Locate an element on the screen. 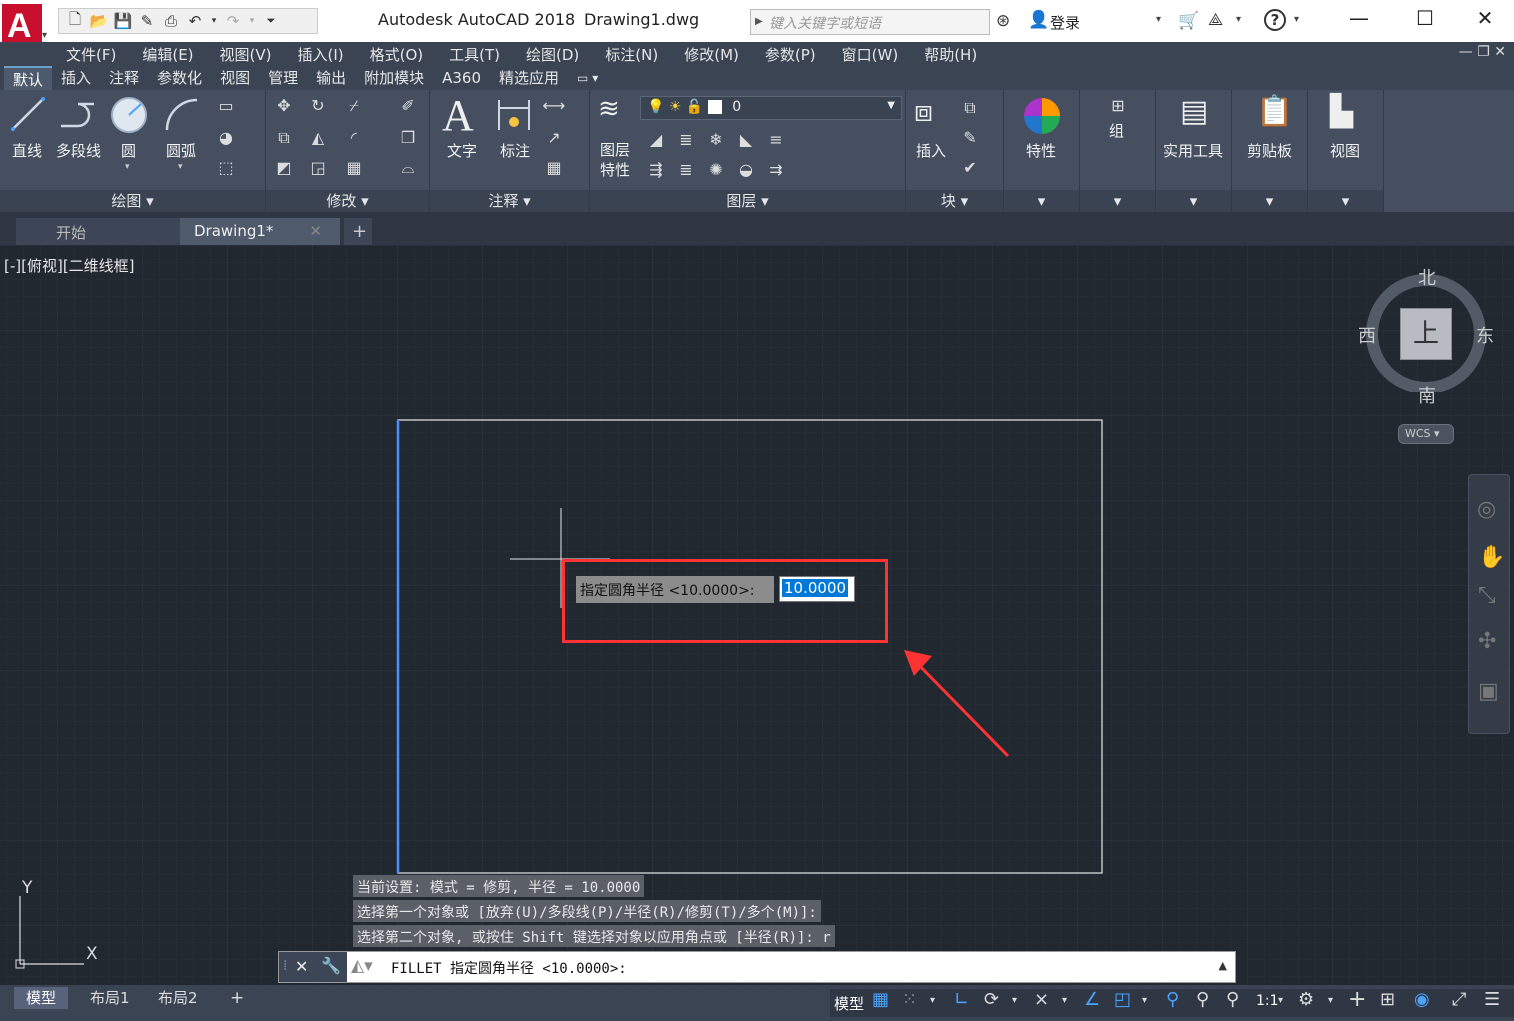  edit-block-icon: ✎ is located at coordinates (970, 139).